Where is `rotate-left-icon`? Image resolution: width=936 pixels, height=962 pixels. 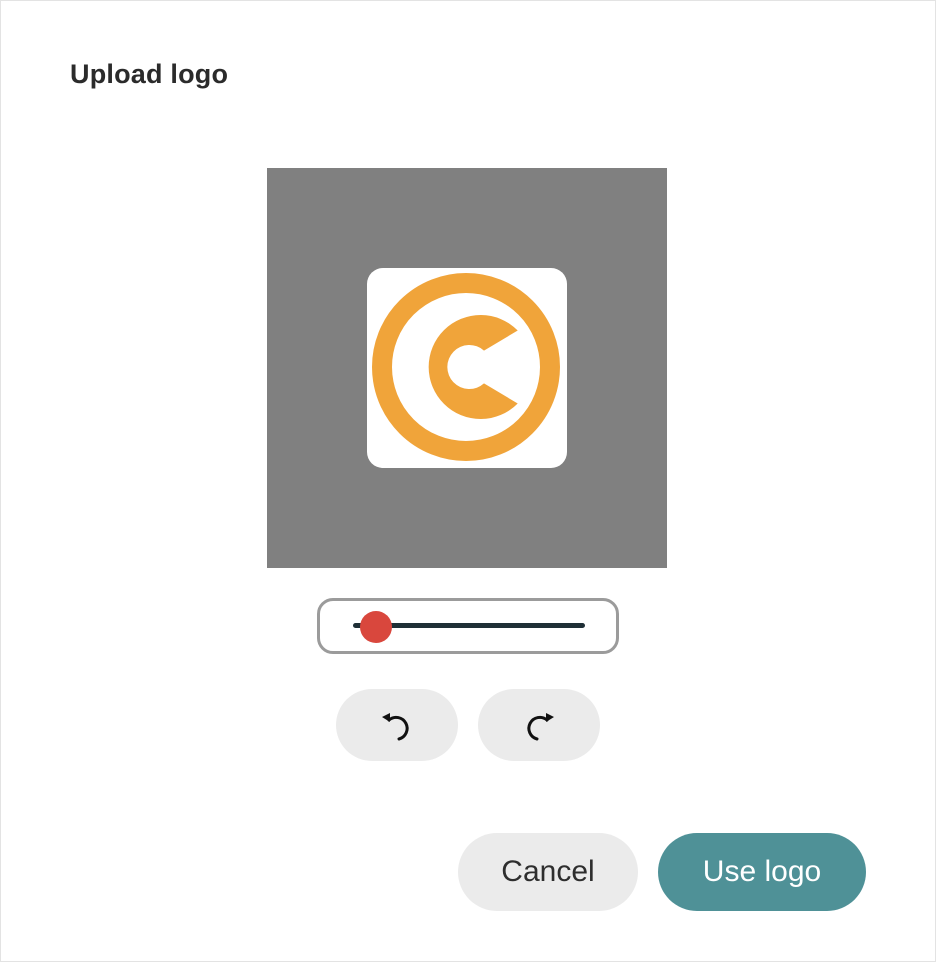 rotate-left-icon is located at coordinates (395, 727).